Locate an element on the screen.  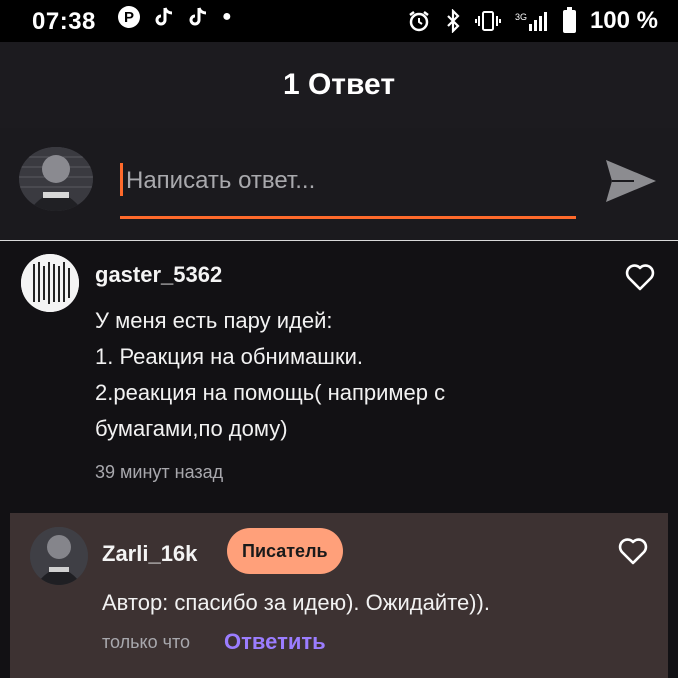
notification-icons: P ● is located at coordinates (175, 17).